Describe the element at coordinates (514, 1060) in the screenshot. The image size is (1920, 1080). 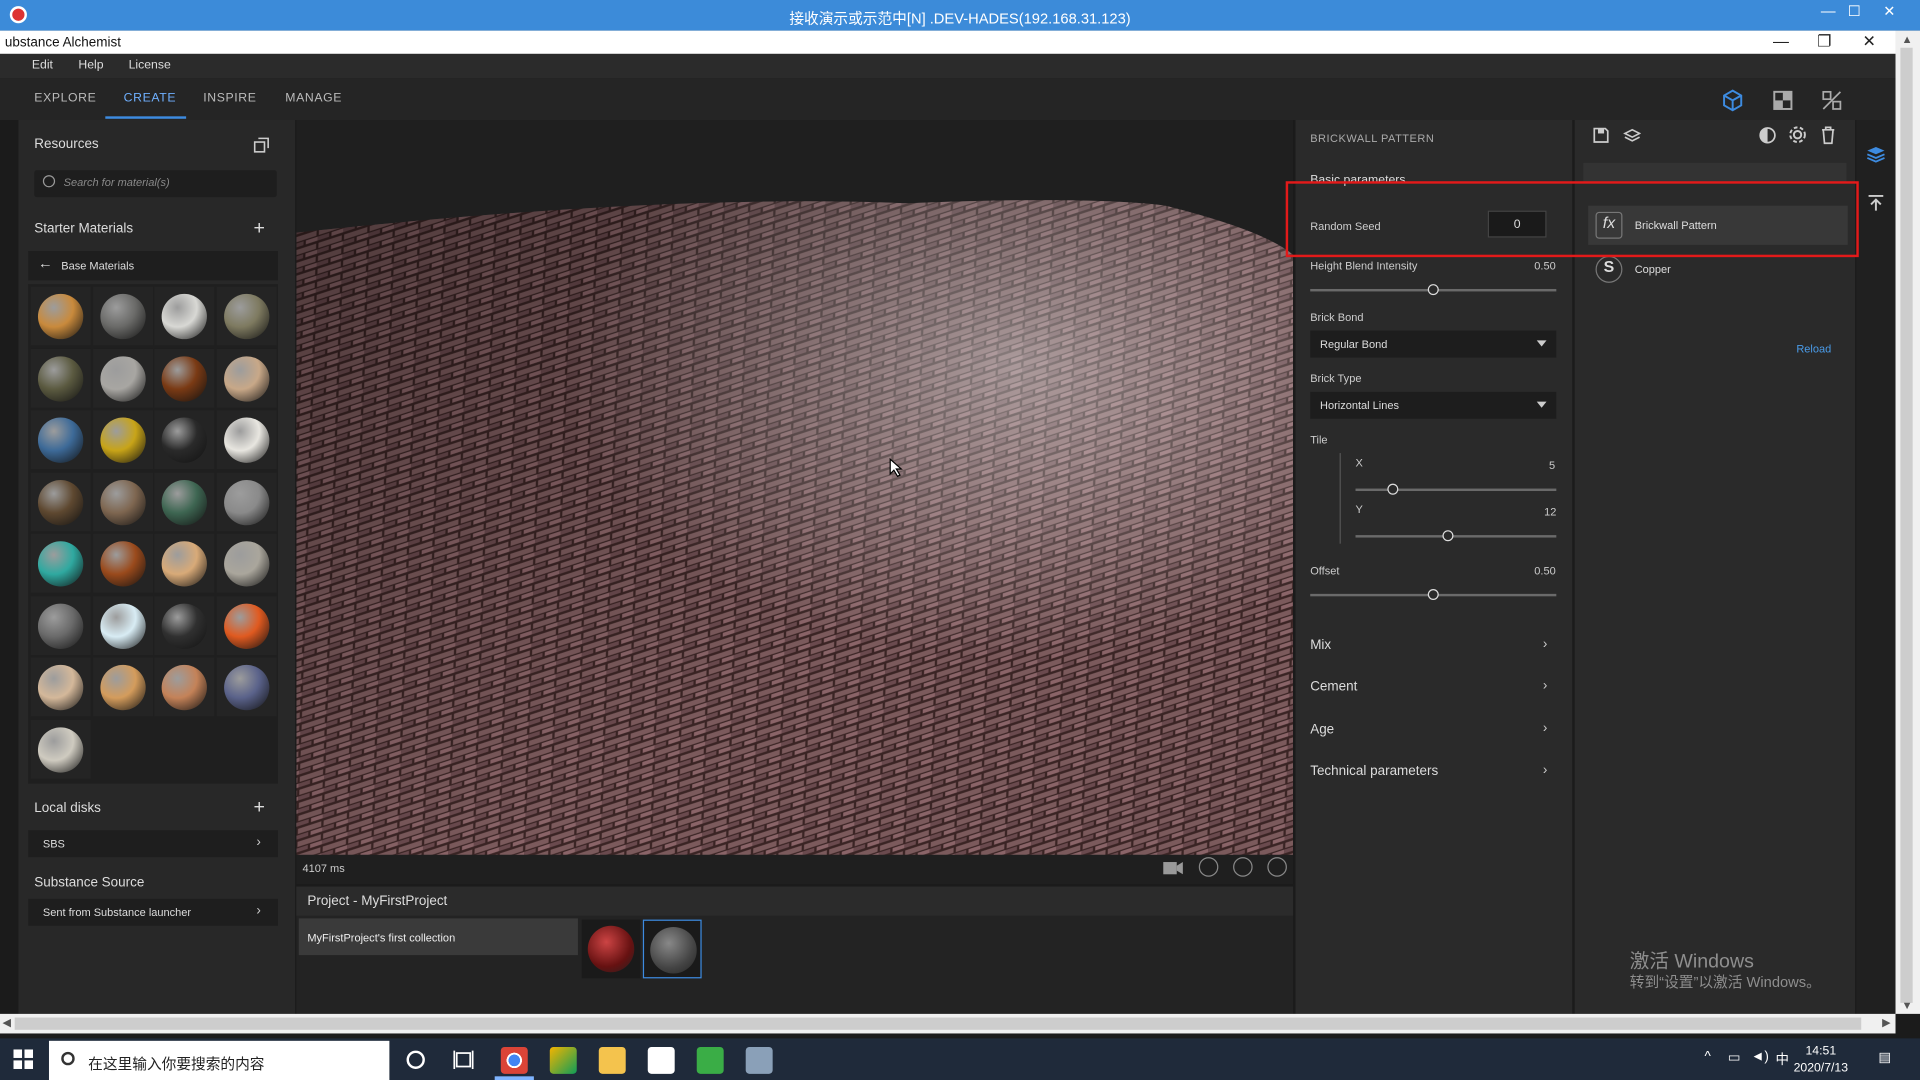
I see `chrome-icon` at that location.